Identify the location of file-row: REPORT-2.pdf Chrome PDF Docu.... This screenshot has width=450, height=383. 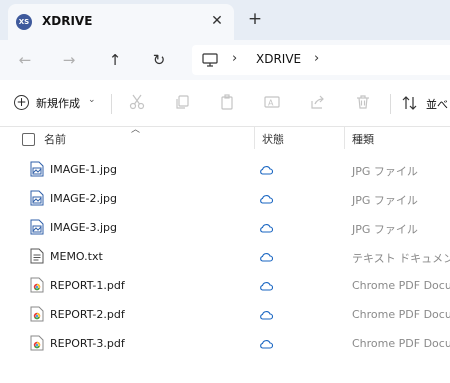
(225, 314).